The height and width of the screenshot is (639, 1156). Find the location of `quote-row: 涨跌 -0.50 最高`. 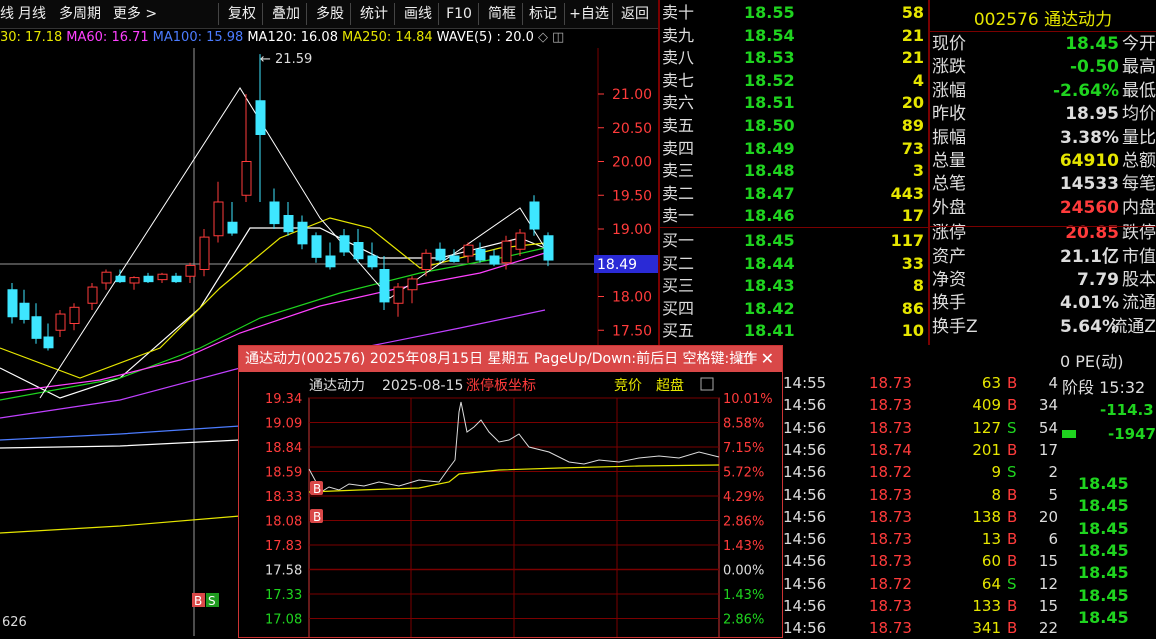

quote-row: 涨跌 -0.50 最高 is located at coordinates (1044, 67).